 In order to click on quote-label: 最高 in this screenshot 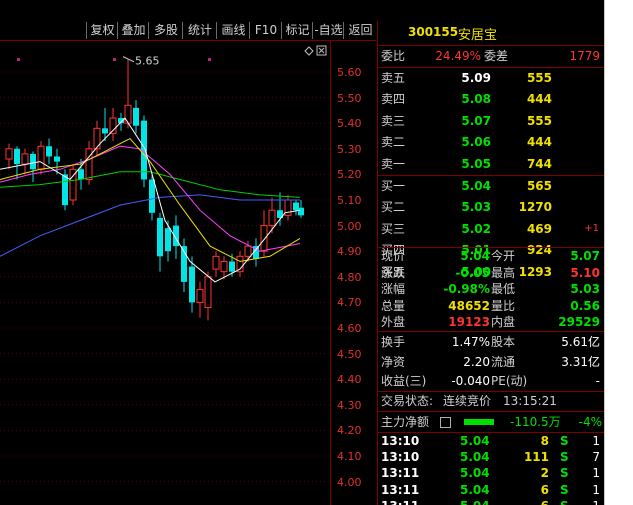, I will do `click(503, 272)`.